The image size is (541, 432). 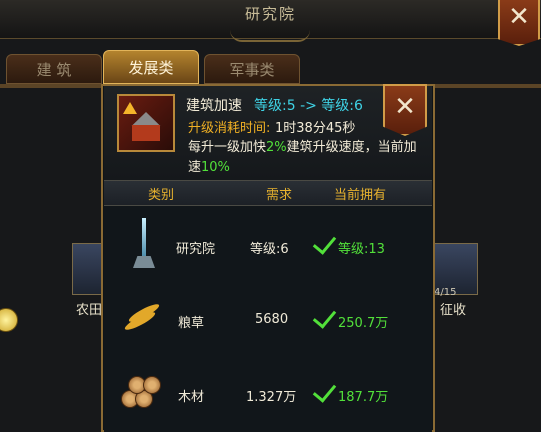 I want to click on gold-coin-icon, so click(x=9, y=320).